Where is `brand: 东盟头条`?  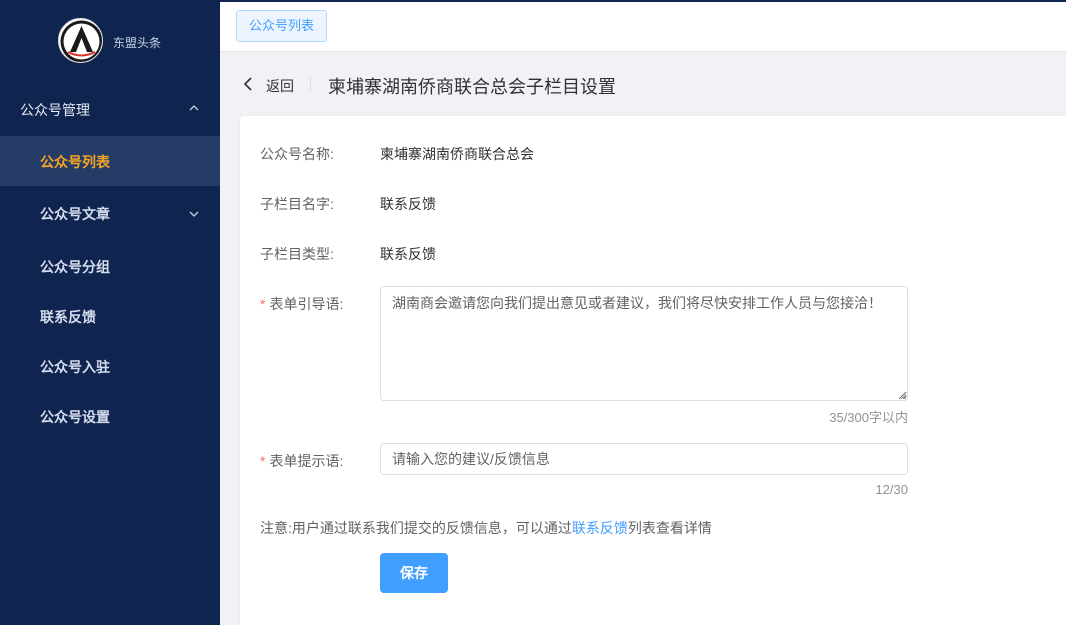
brand: 东盟头条 is located at coordinates (110, 42).